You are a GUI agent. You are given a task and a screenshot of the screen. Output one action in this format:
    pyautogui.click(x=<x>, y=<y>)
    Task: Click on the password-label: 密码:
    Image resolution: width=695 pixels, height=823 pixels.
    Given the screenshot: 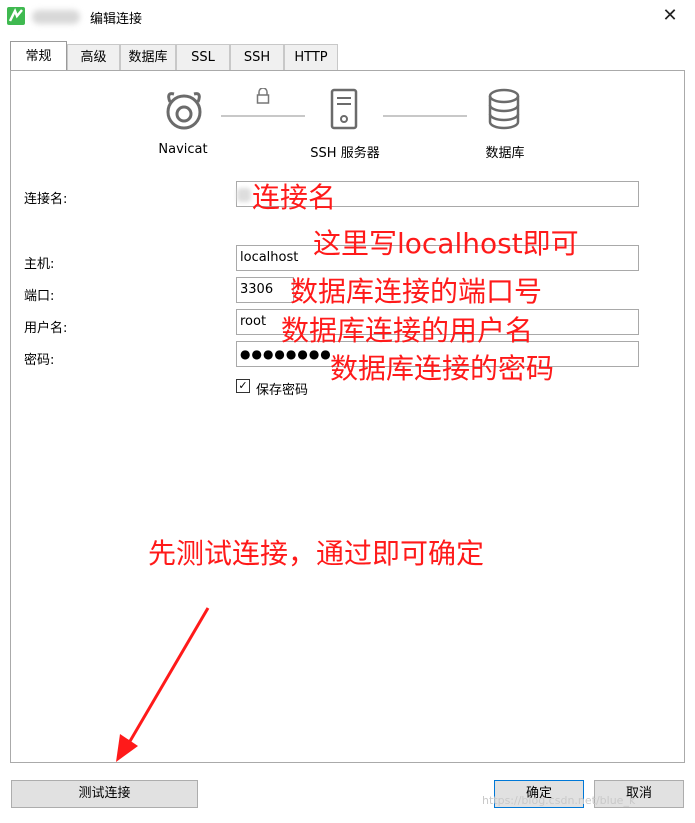 What is the action you would take?
    pyautogui.click(x=39, y=360)
    